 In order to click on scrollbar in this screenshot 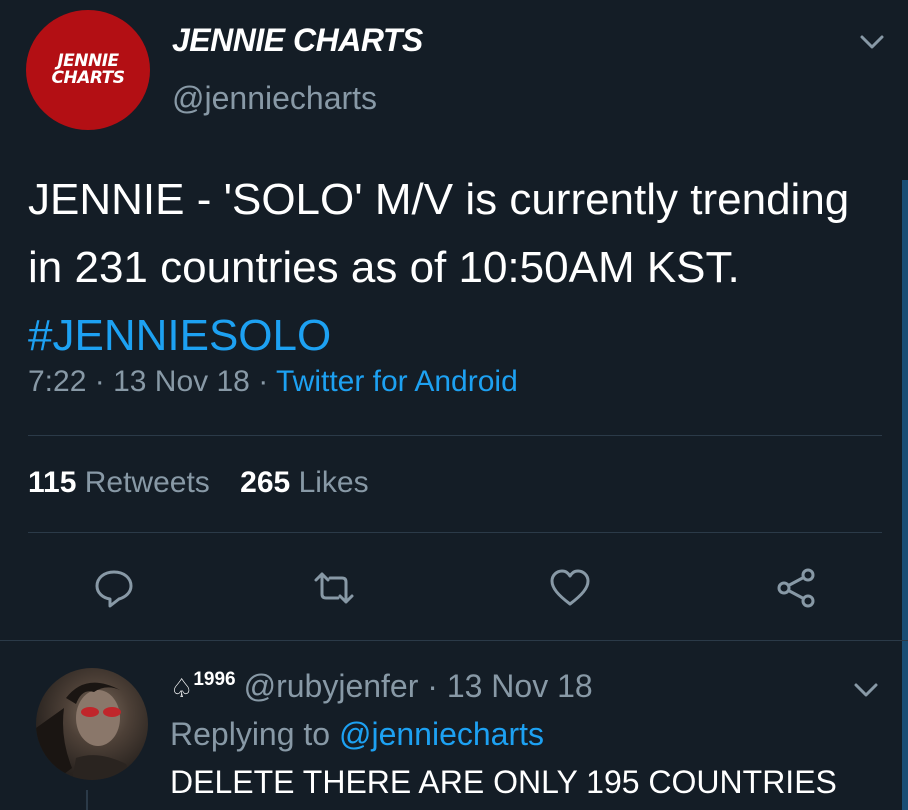, I will do `click(905, 495)`.